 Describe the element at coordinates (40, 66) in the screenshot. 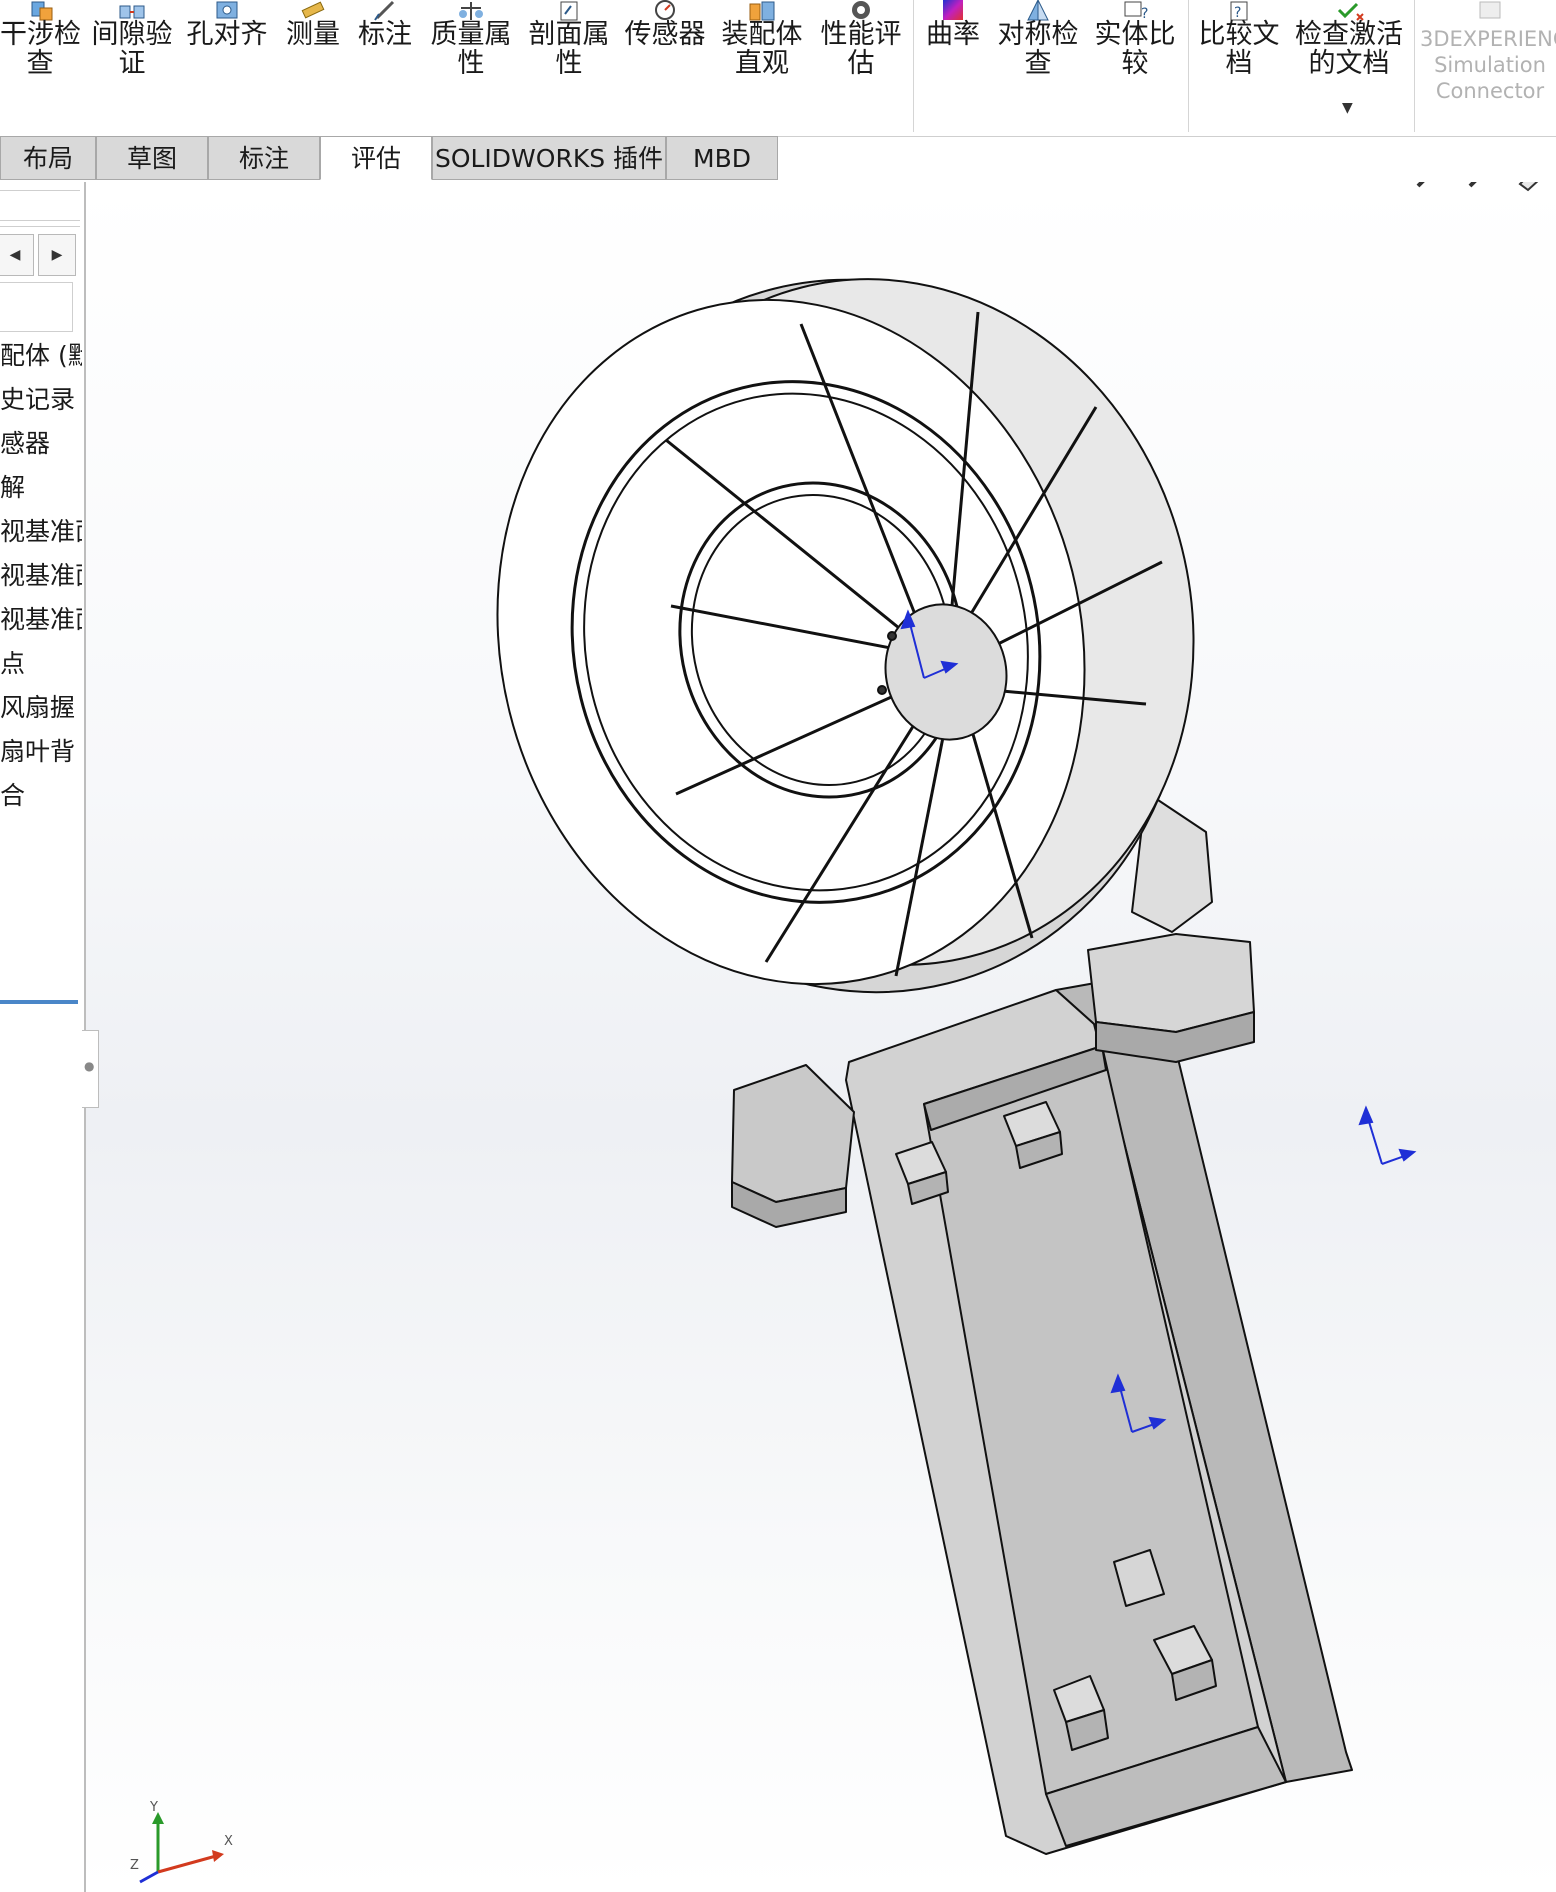

I see `interference-check-button: 干涉检 查` at that location.